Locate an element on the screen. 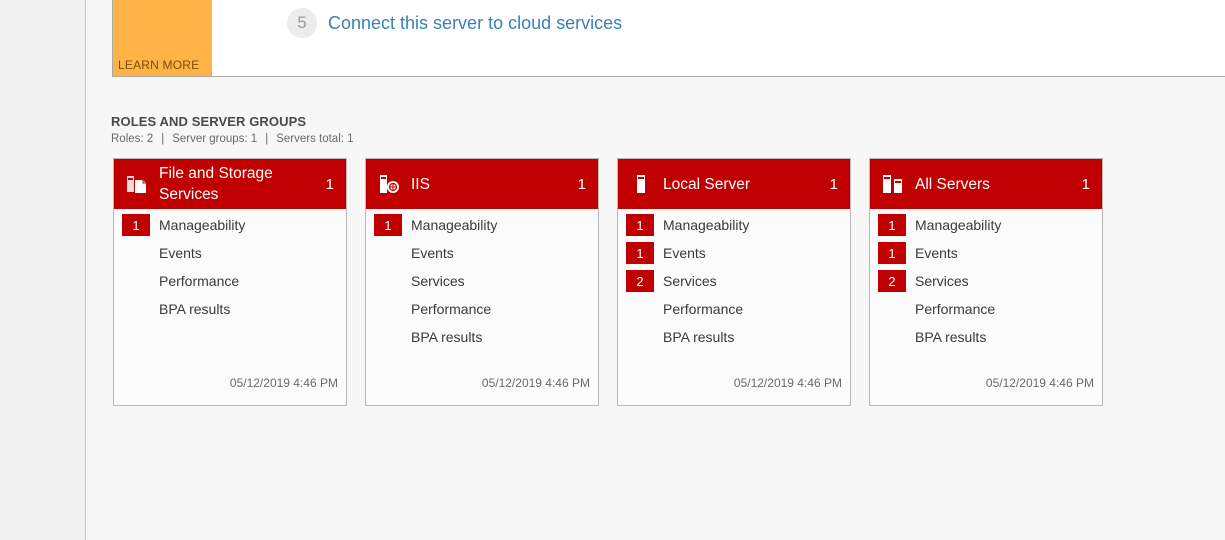 Image resolution: width=1225 pixels, height=540 pixels. tile-header: IIS 1 is located at coordinates (482, 184).